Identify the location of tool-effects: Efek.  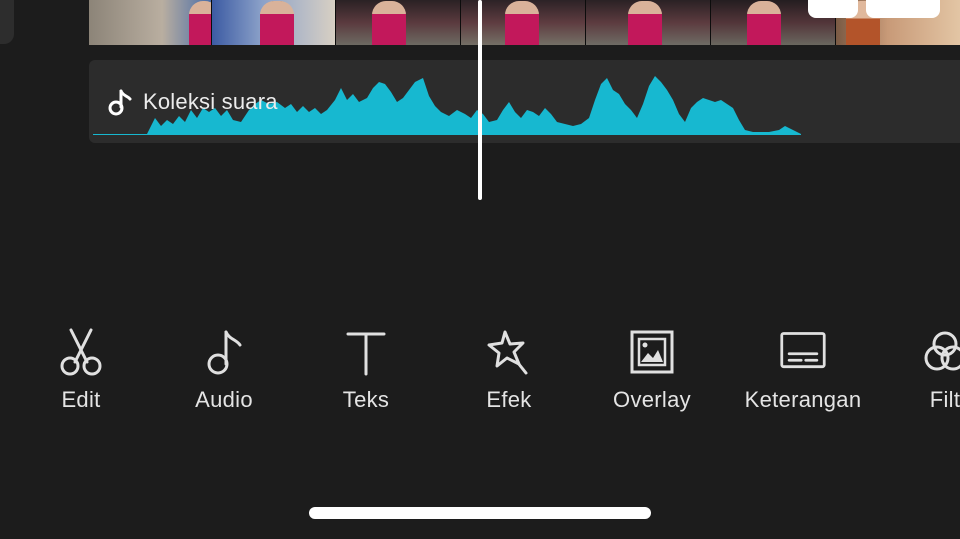
(509, 369).